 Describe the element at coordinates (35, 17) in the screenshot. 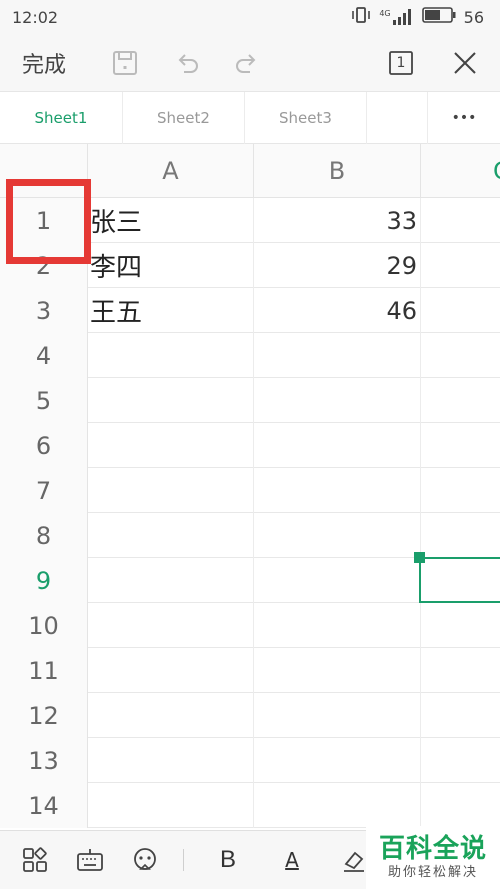

I see `status-time: 12:02` at that location.